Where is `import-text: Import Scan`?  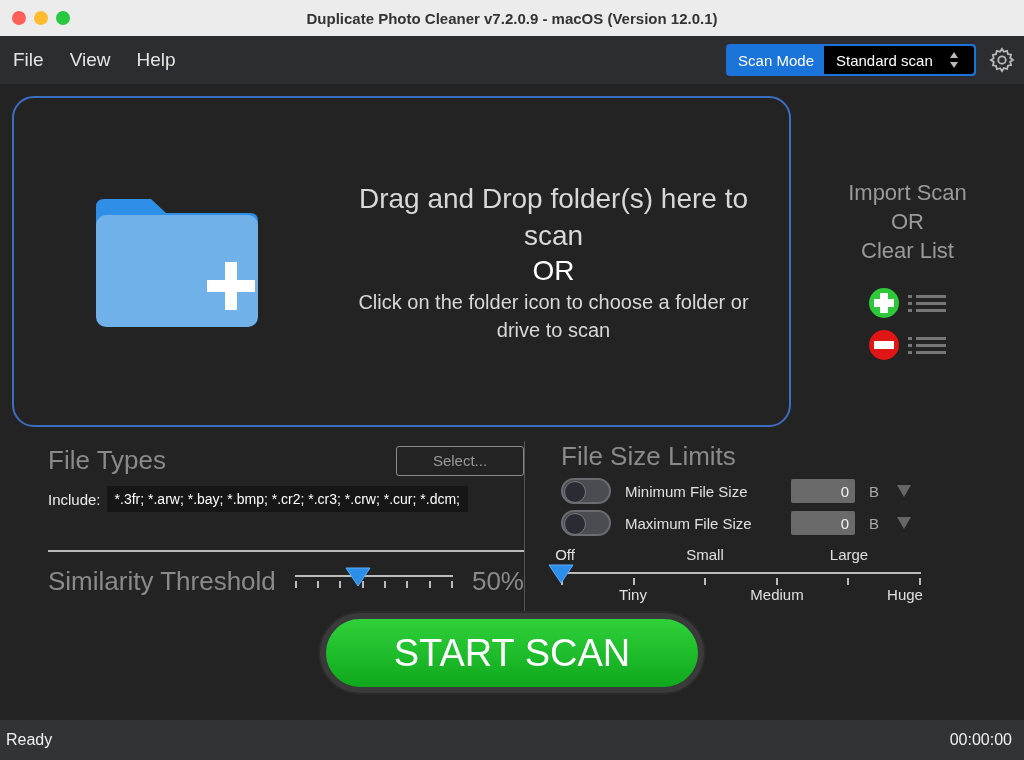
import-text: Import Scan is located at coordinates (907, 193).